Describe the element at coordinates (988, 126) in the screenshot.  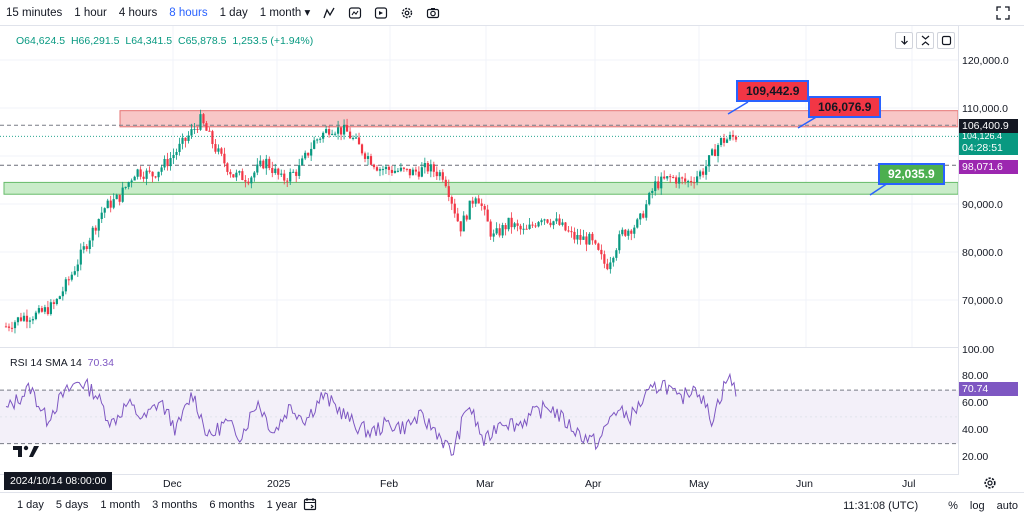
I see `last-price-badge: 106,400.9` at that location.